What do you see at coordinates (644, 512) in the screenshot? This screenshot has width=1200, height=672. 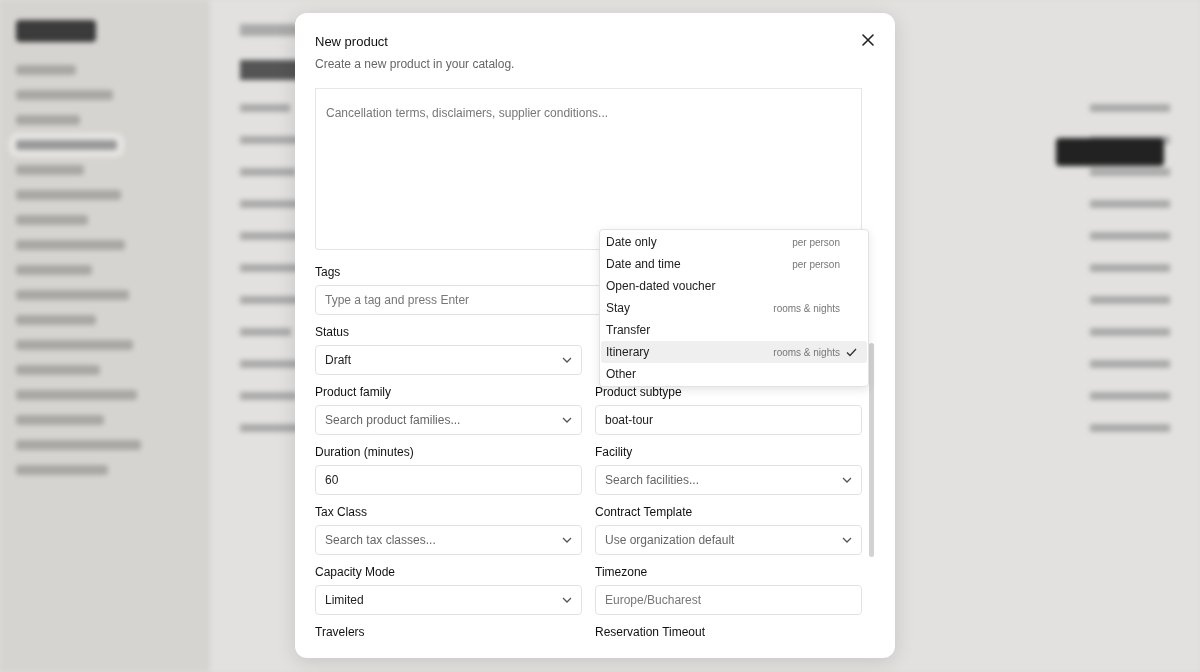 I see `field-label: Contract Template` at bounding box center [644, 512].